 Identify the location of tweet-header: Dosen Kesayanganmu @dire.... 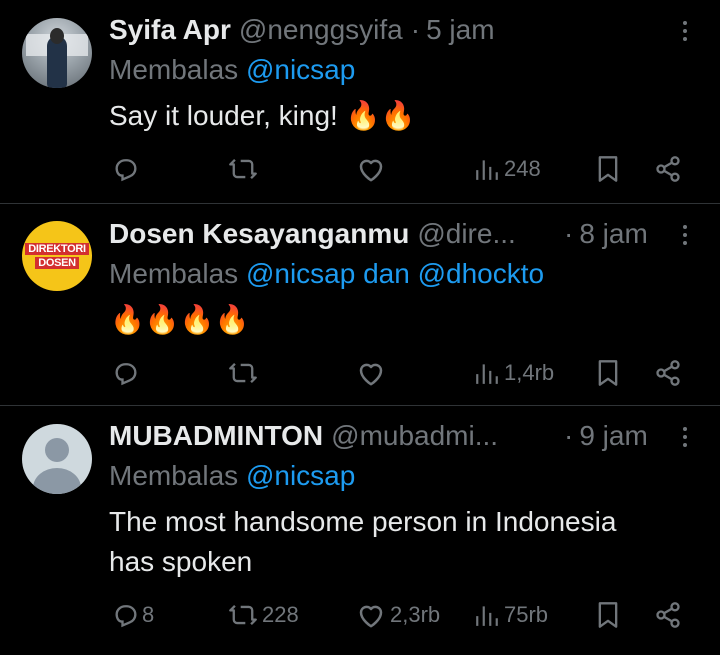
(312, 234).